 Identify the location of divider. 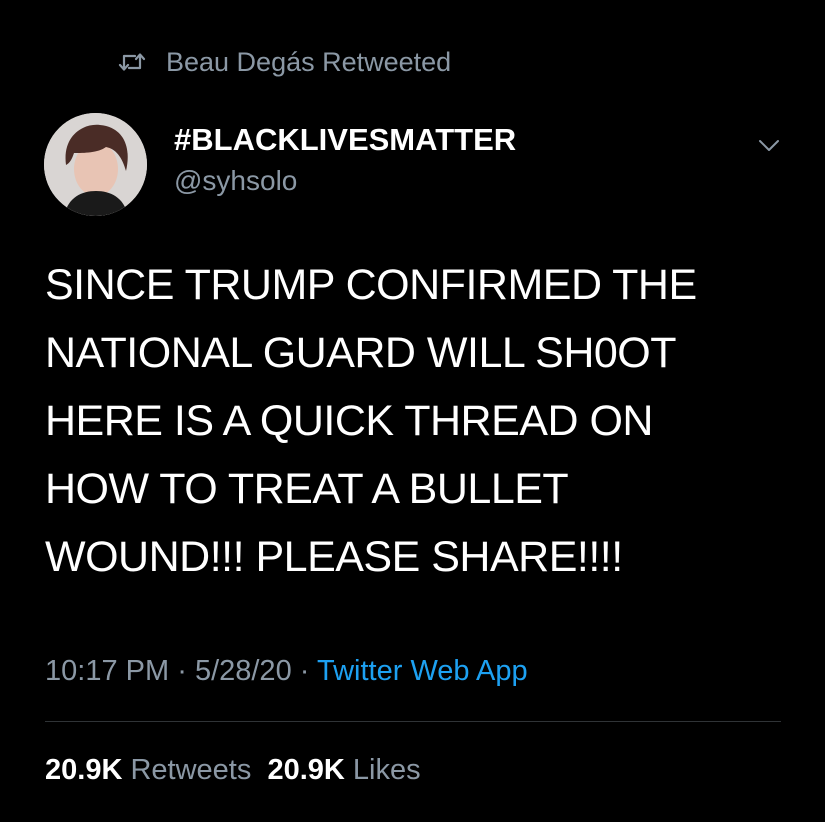
(413, 721).